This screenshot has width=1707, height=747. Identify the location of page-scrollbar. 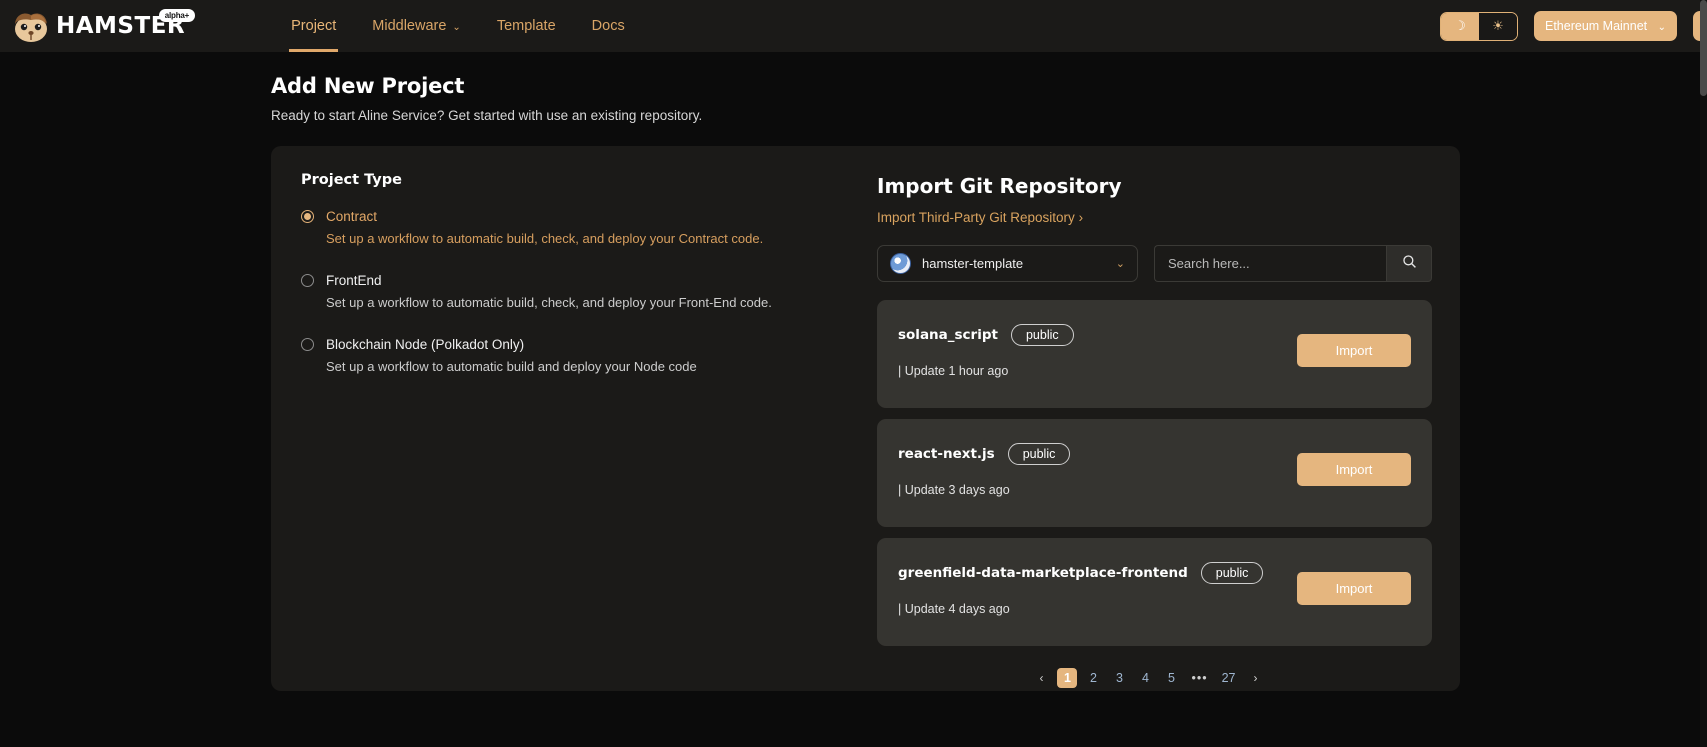
(1703, 373).